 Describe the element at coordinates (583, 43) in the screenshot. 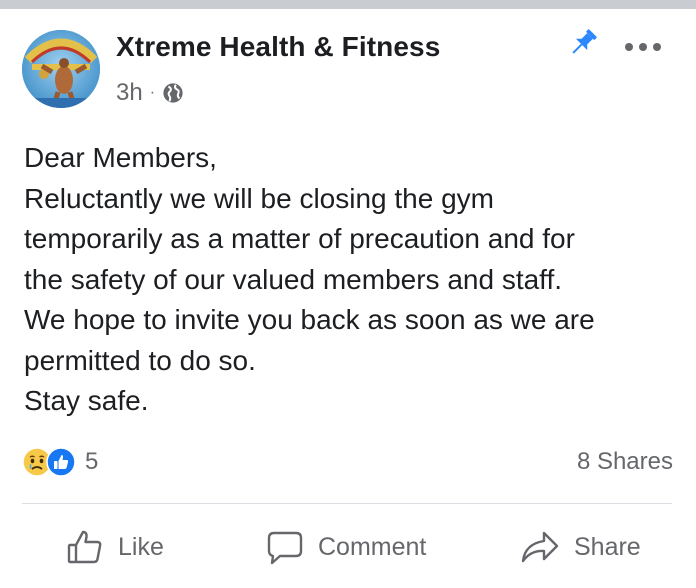

I see `pin-icon` at that location.